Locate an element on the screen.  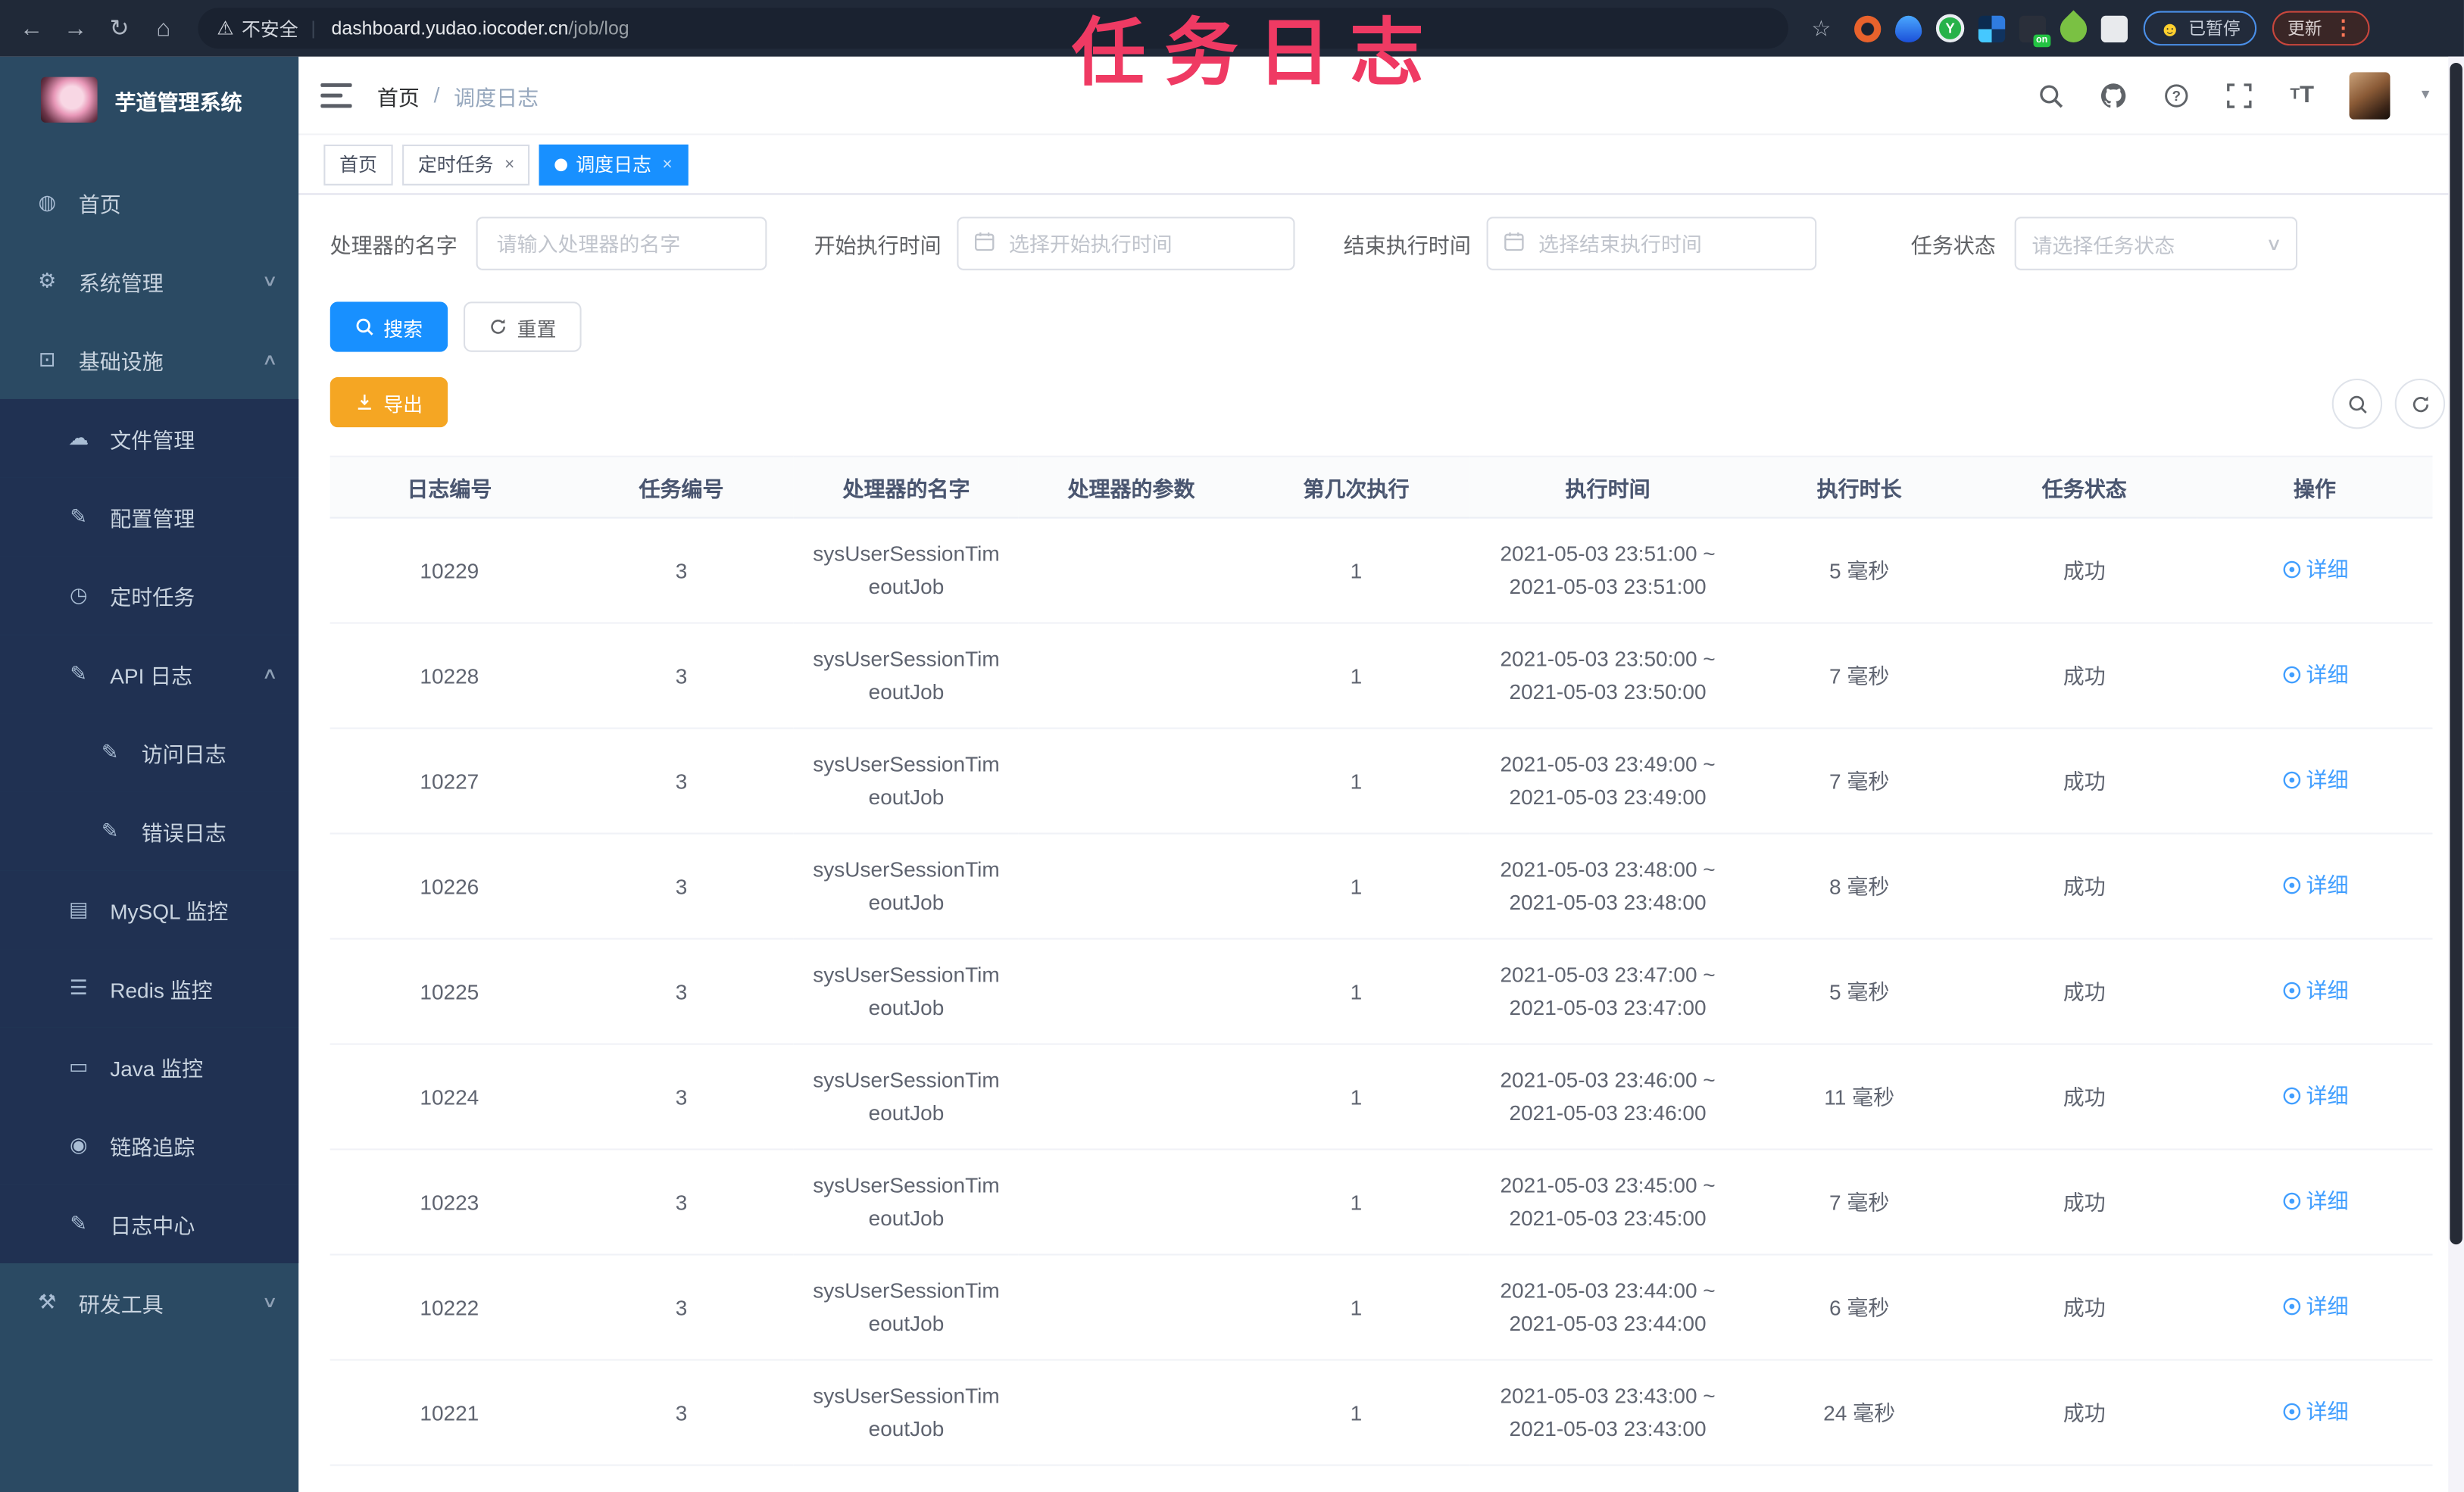
sidebar-item-scheduled-tasks: ◷ 定时任务 is located at coordinates (149, 595).